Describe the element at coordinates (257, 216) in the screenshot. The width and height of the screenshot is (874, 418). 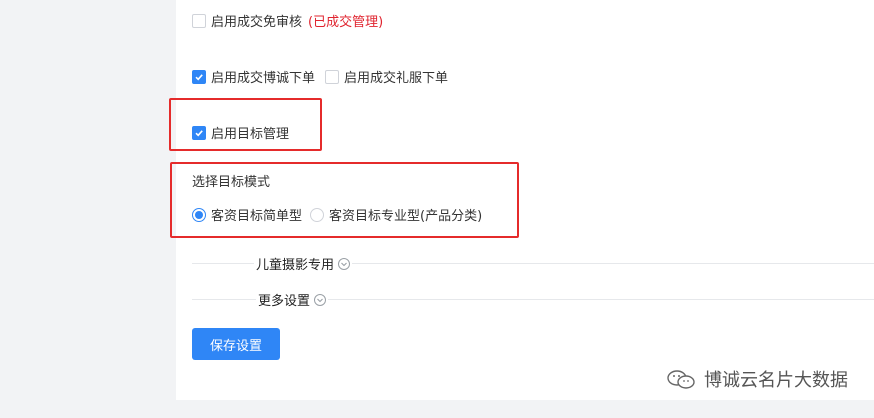
I see `target-mode-simple-label: 客资目标简单型` at that location.